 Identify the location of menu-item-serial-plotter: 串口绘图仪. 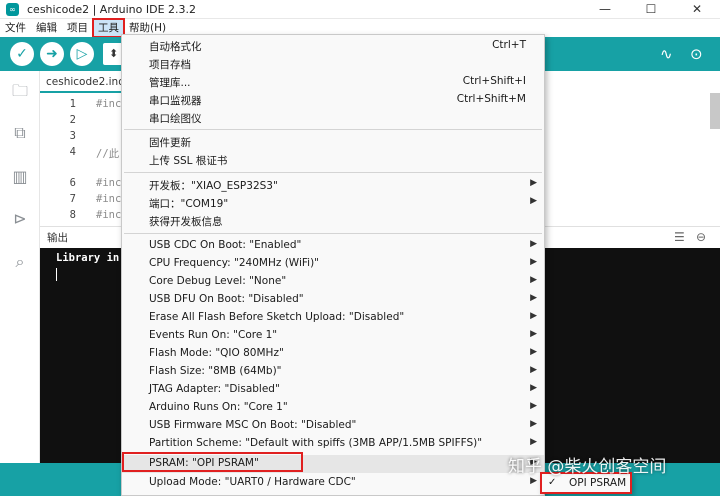
(333, 118).